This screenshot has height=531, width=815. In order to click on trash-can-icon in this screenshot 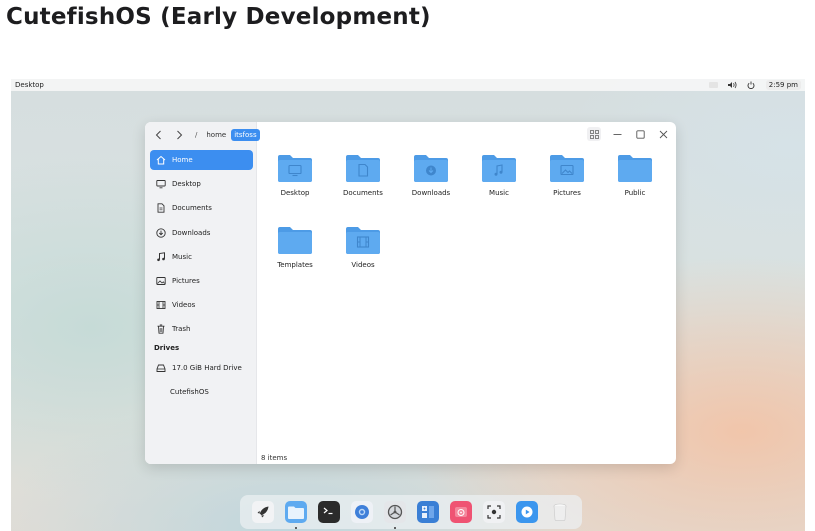, I will do `click(559, 512)`.